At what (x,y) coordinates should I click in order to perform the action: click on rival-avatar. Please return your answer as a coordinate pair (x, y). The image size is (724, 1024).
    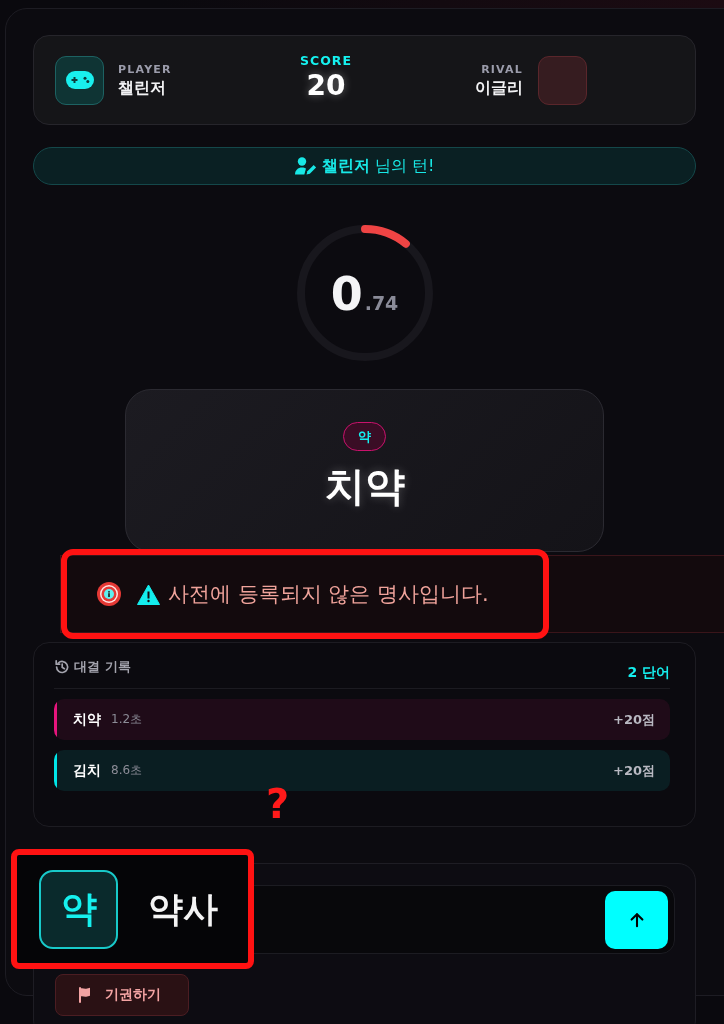
    Looking at the image, I should click on (562, 80).